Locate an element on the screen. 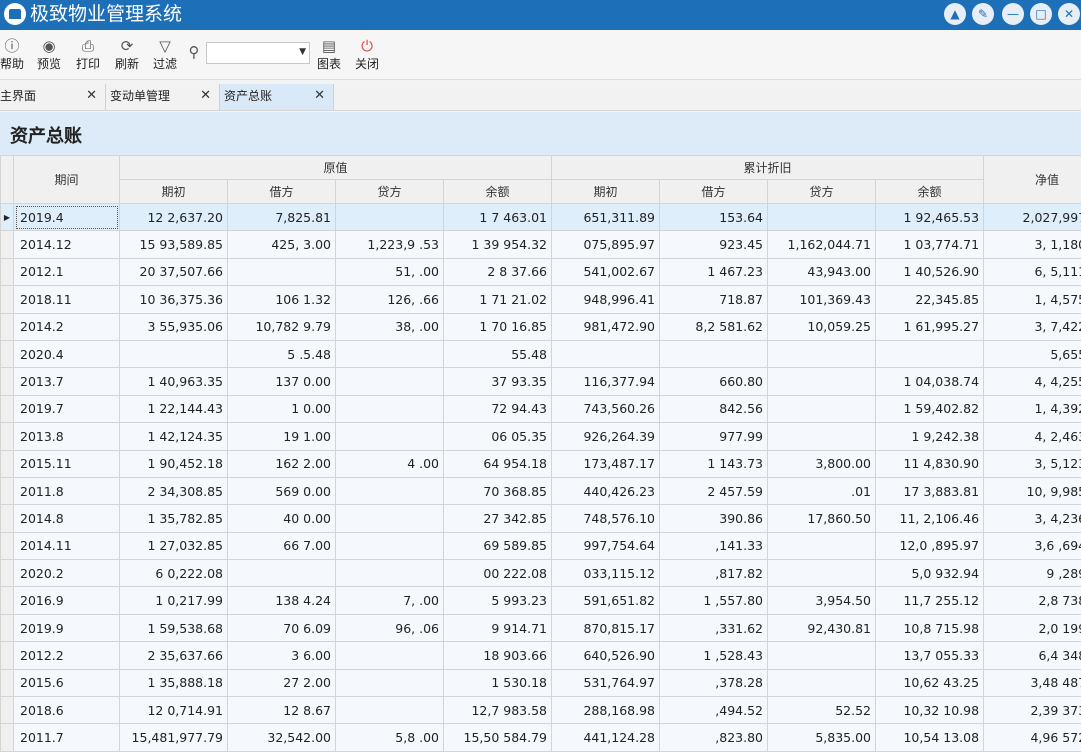 Image resolution: width=1081 pixels, height=753 pixels. period-cell: 2014.11 is located at coordinates (66, 546).